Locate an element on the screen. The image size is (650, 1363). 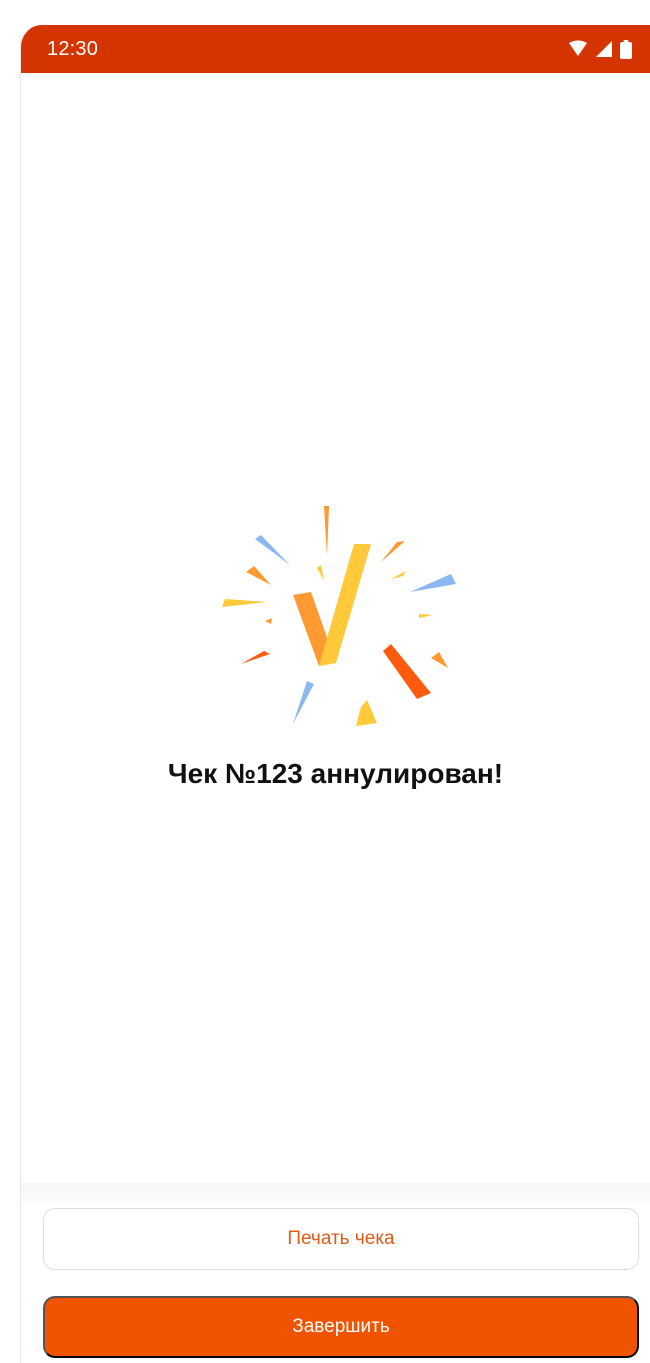
finish-button: Завершить is located at coordinates (341, 1327).